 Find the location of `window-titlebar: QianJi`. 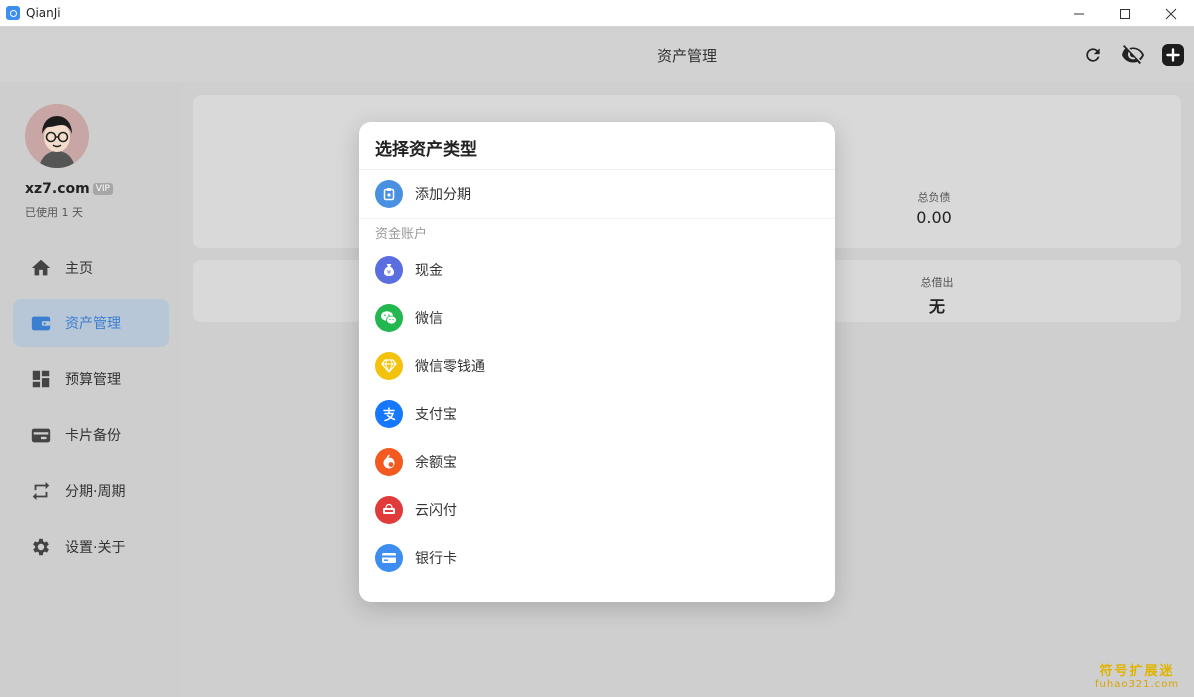

window-titlebar: QianJi is located at coordinates (597, 13).